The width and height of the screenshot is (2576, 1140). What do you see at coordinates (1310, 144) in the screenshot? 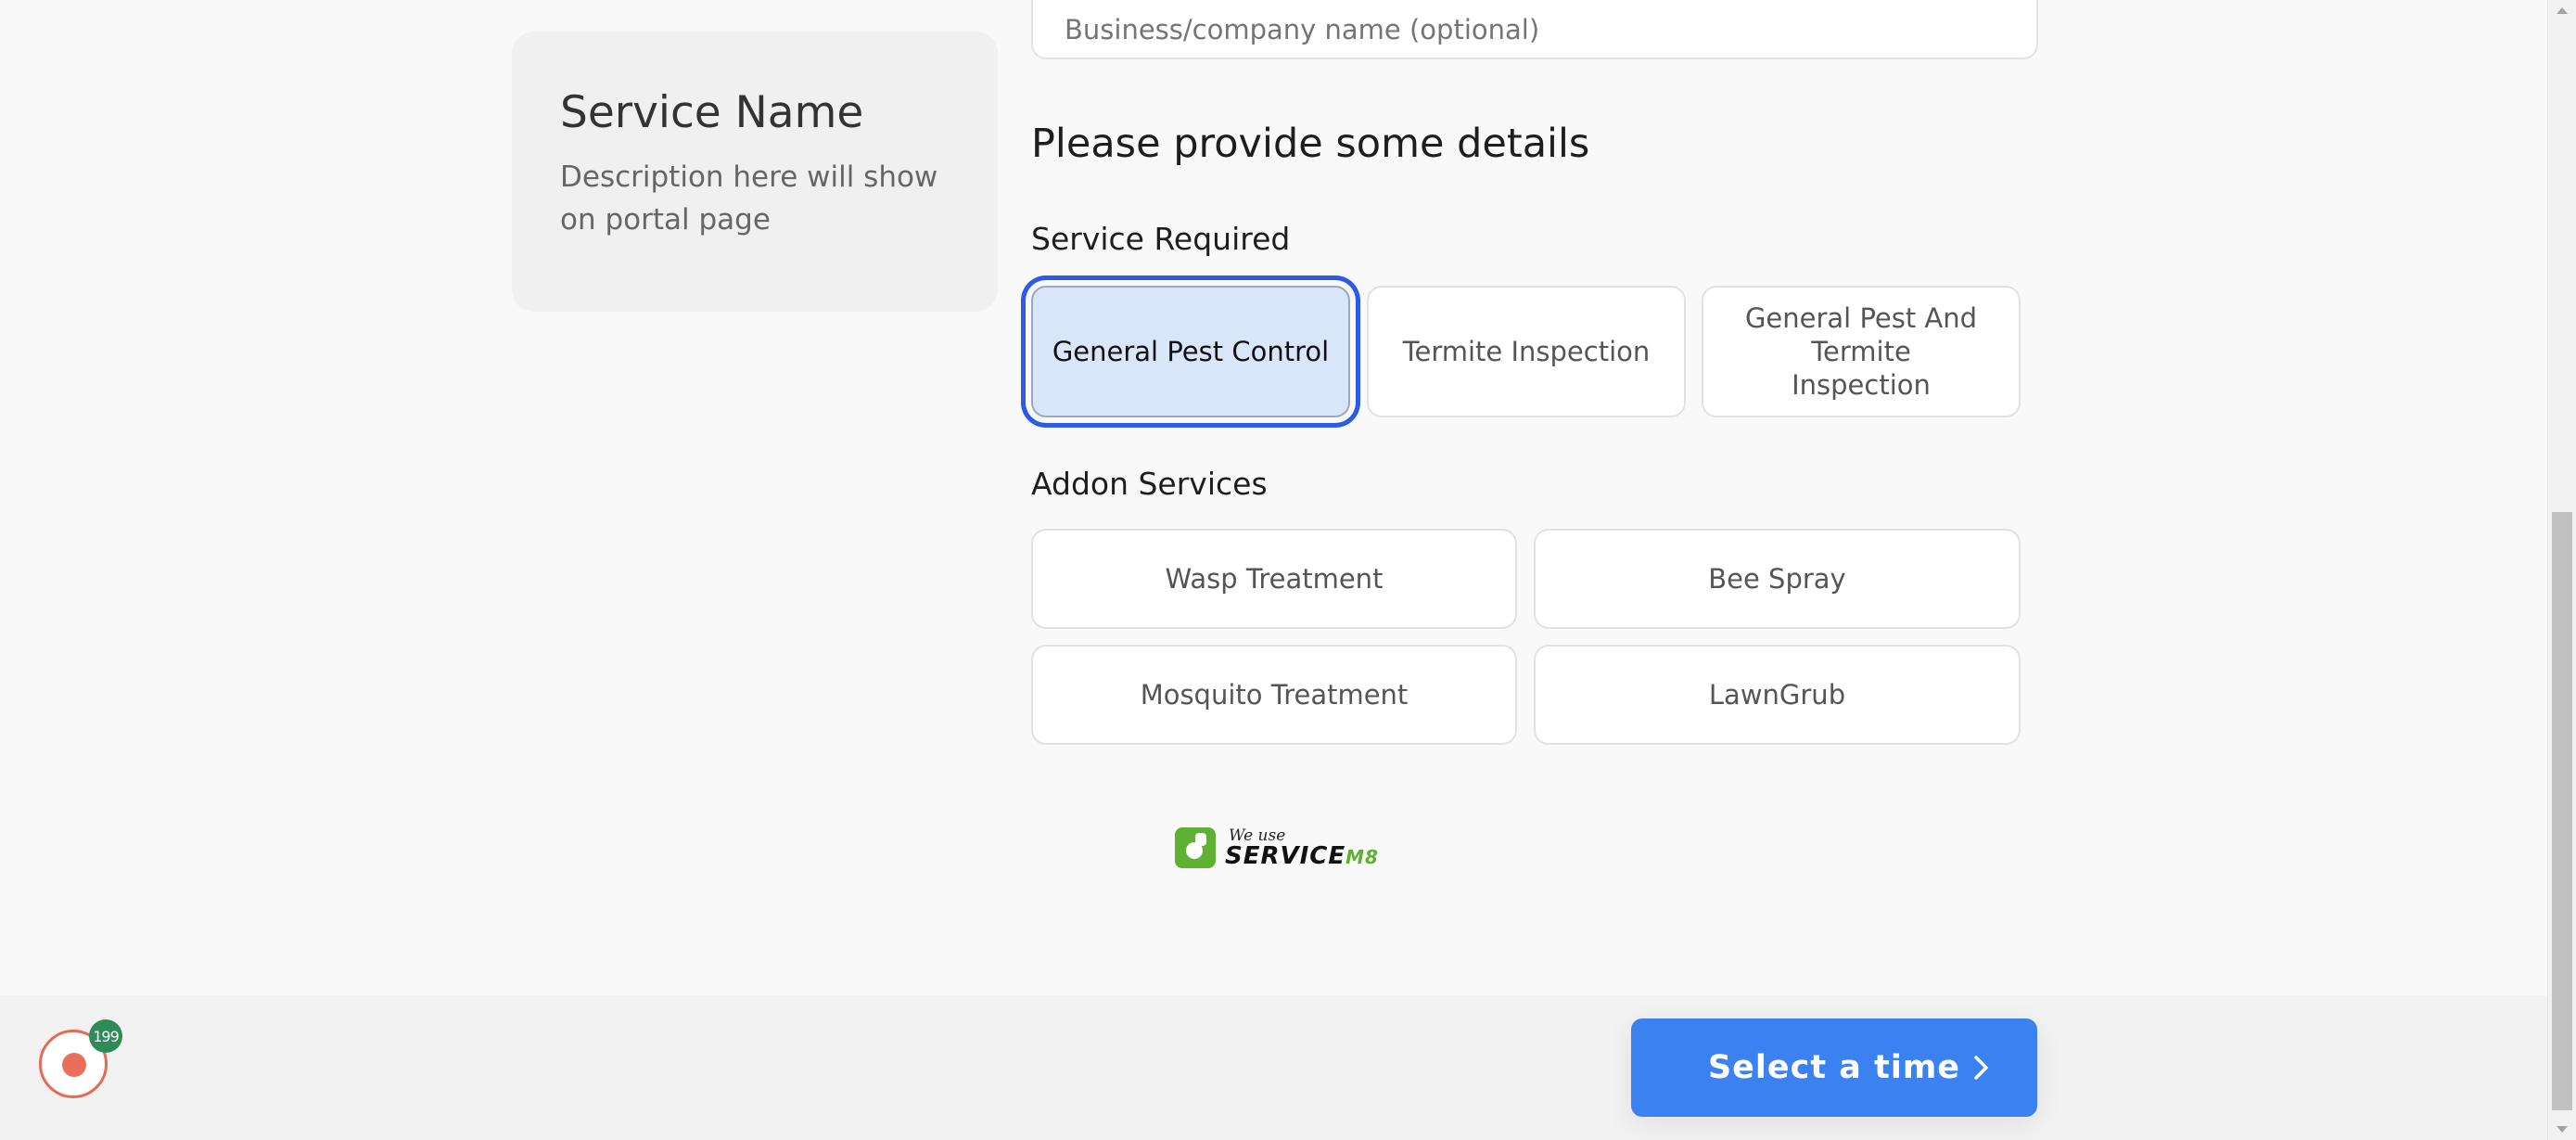
I see `details-heading: Please provide some details` at bounding box center [1310, 144].